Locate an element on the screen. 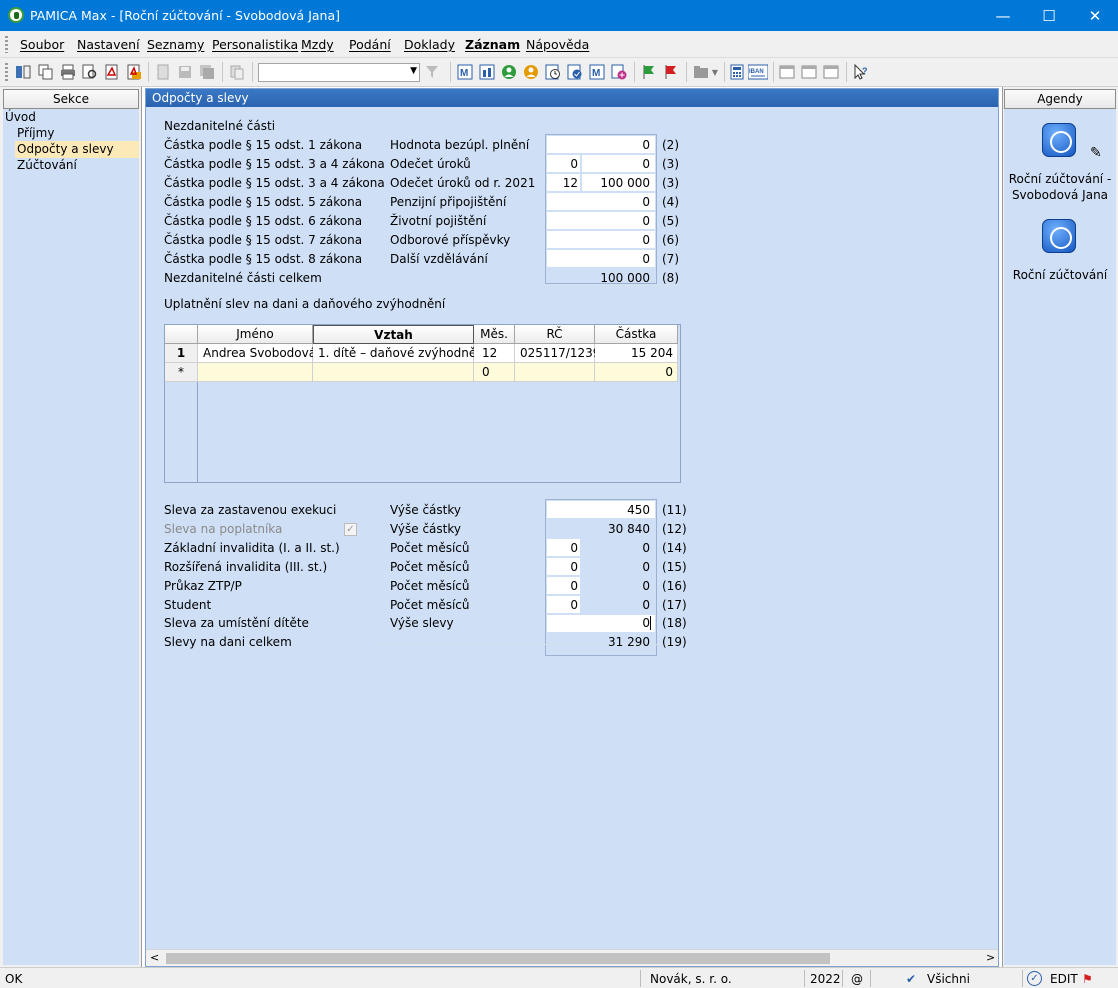 This screenshot has height=988, width=1118. filter-icon is located at coordinates (433, 72).